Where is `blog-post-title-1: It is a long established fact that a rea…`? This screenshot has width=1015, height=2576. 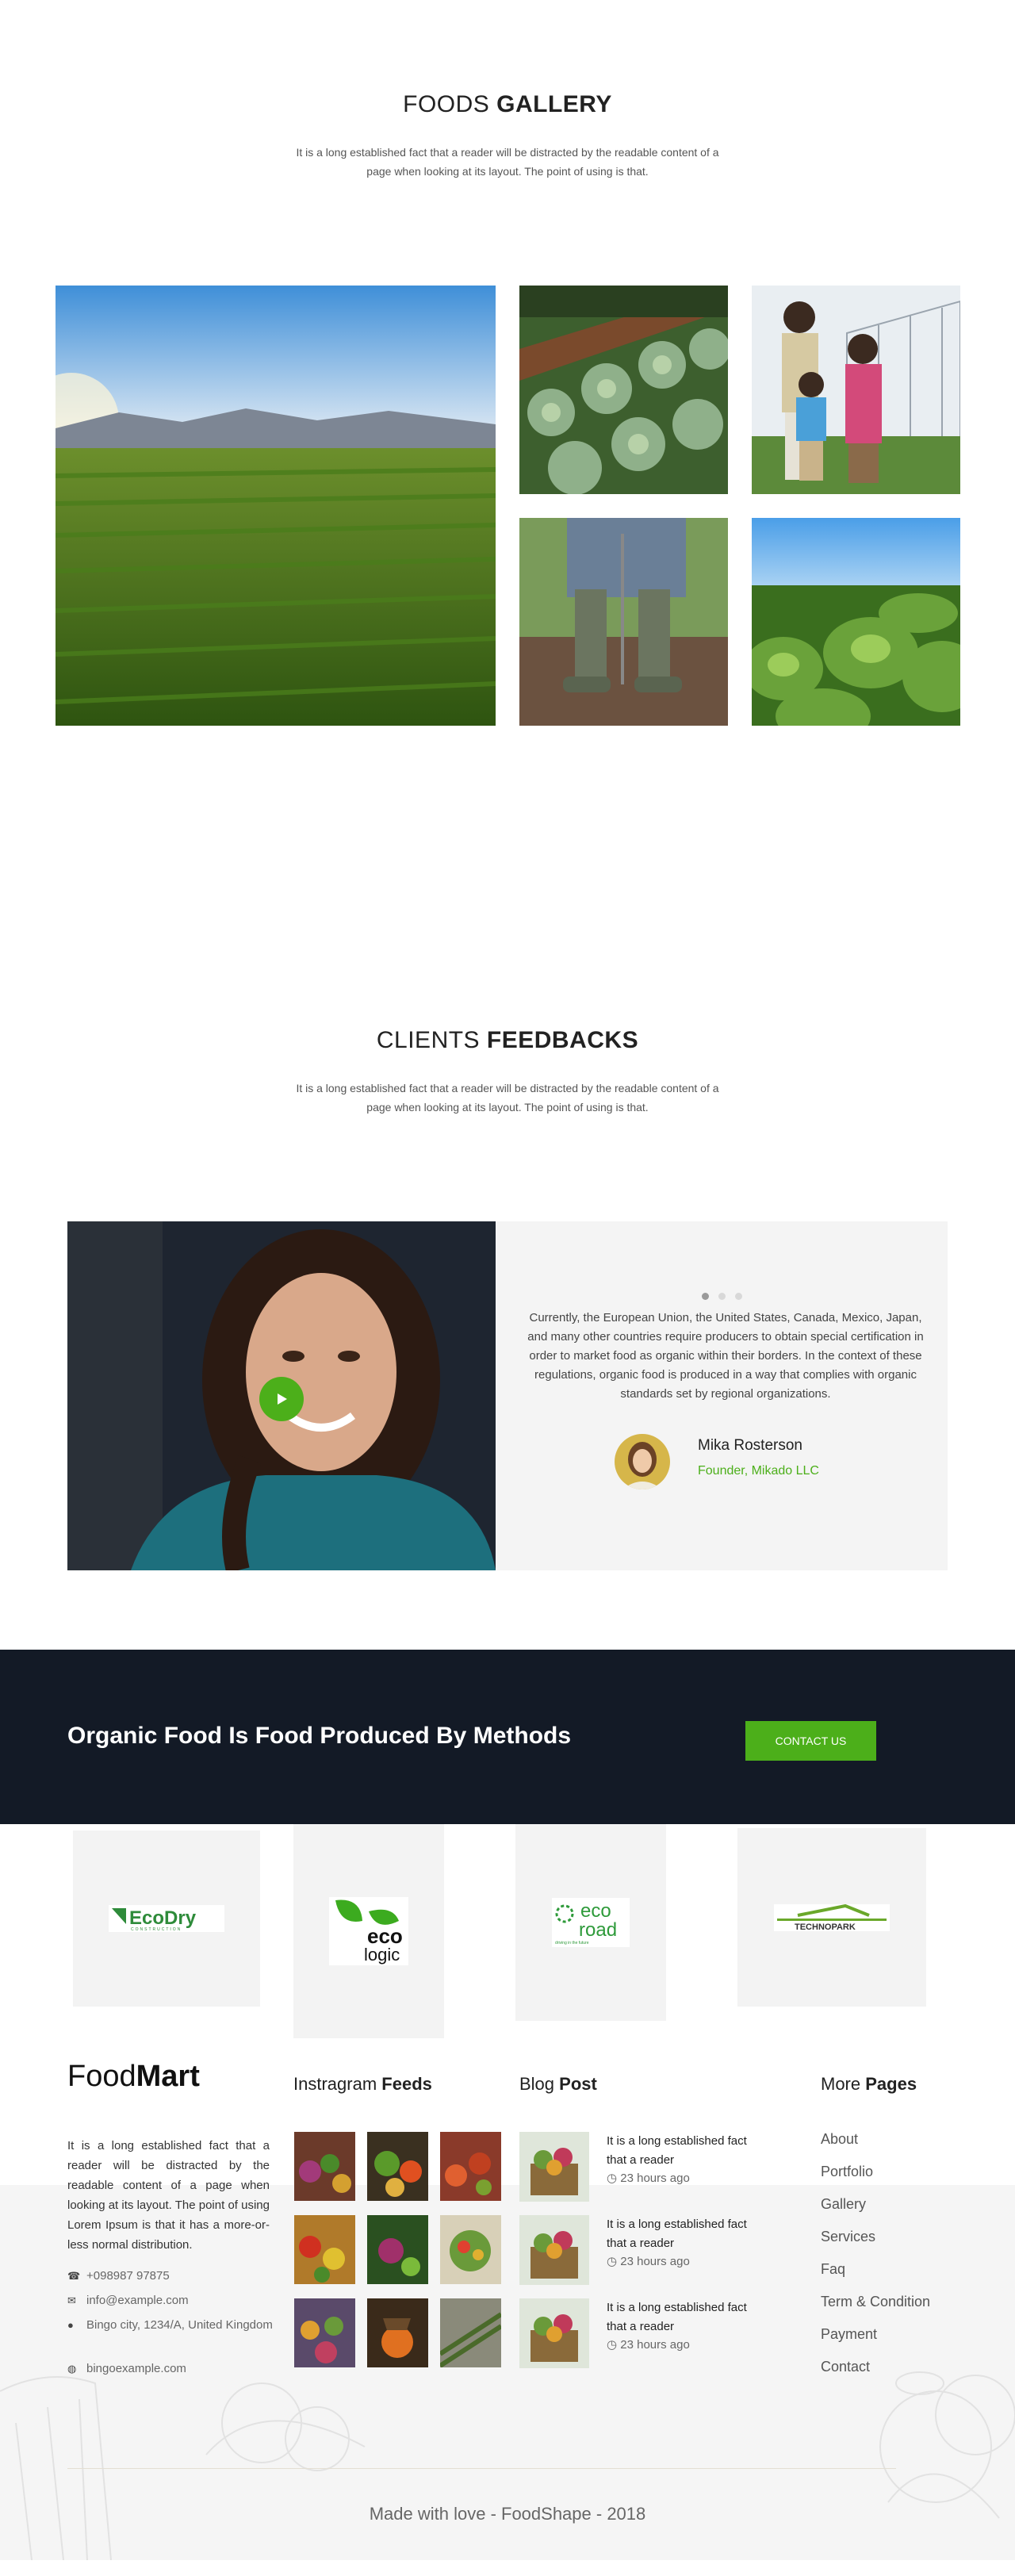
blog-post-title-1: It is a long established fact that a rea… is located at coordinates (686, 2151).